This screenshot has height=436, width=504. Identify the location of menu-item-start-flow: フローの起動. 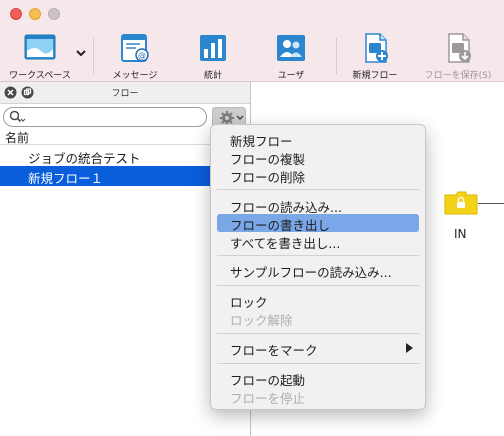
(318, 378).